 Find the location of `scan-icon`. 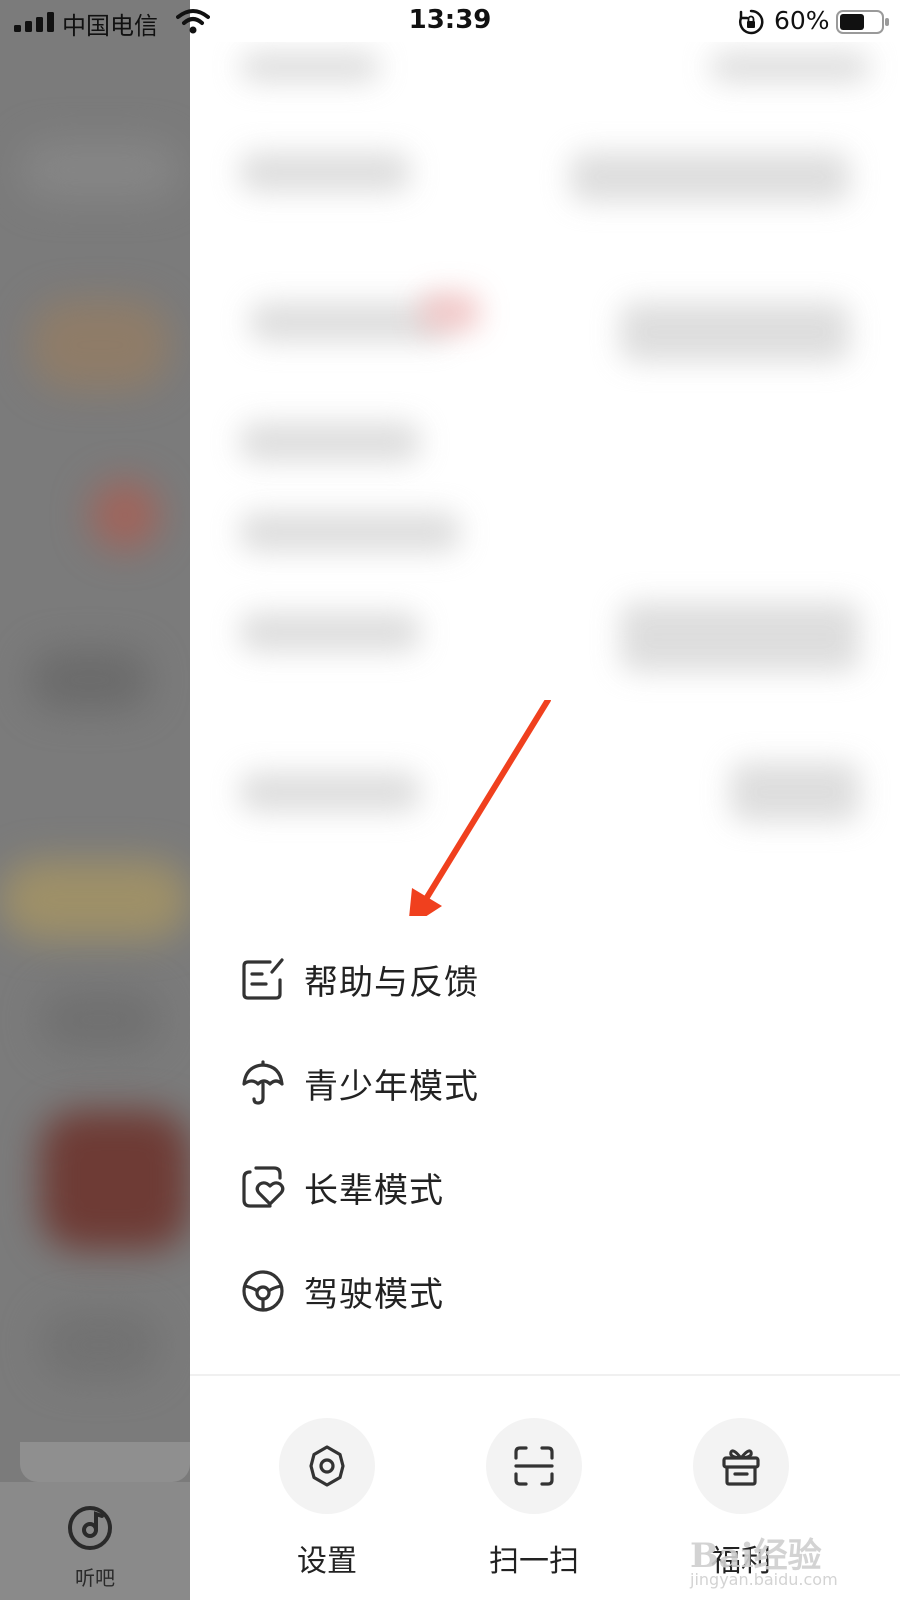

scan-icon is located at coordinates (534, 1466).